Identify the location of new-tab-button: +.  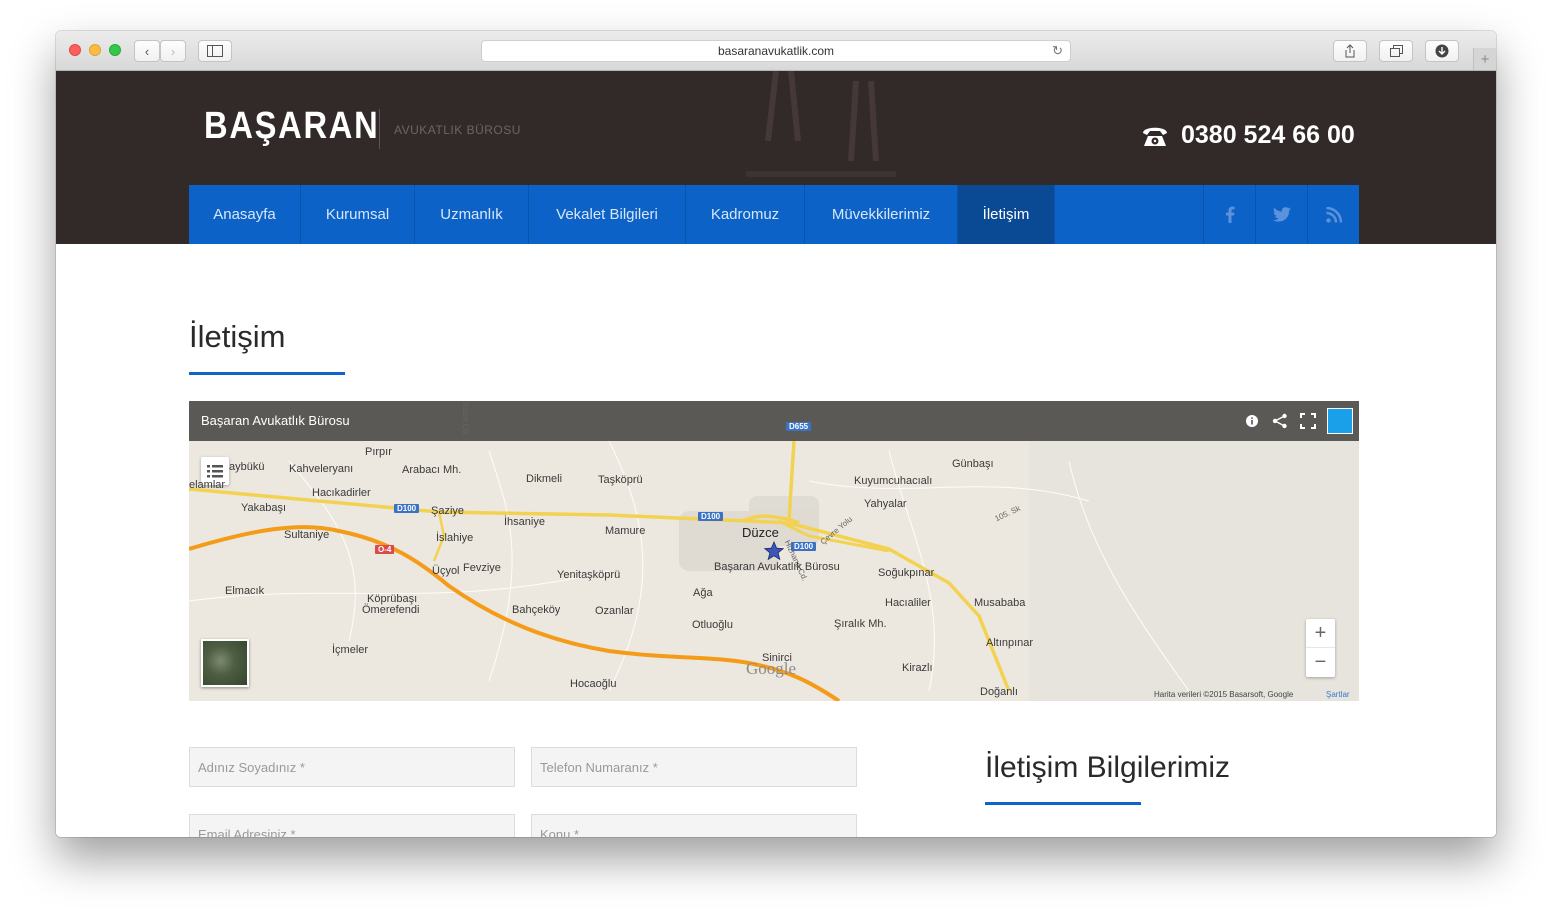
(1484, 59).